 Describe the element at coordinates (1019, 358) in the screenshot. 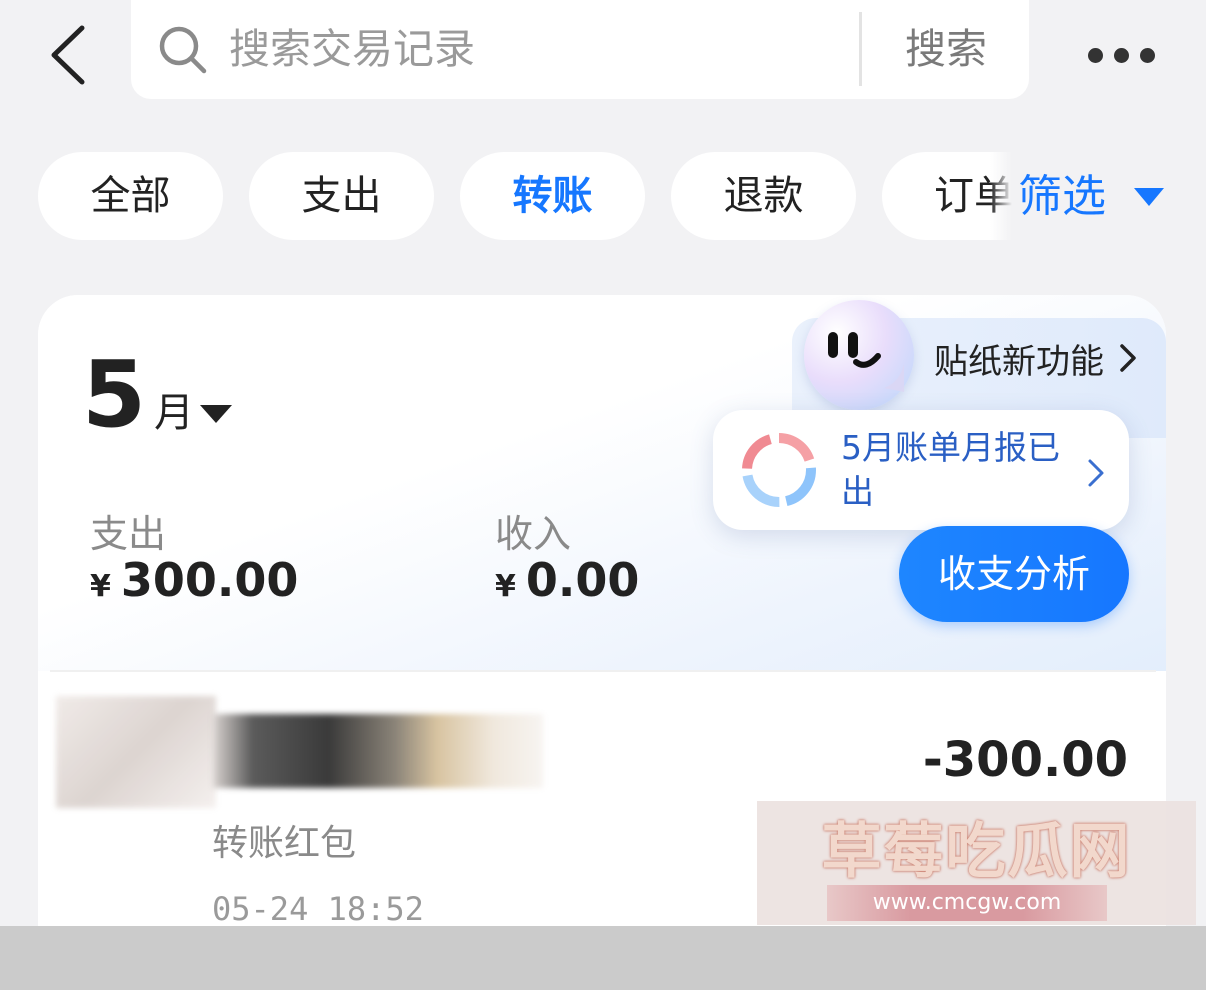

I see `sticker-feature-label: 贴纸新功能` at that location.